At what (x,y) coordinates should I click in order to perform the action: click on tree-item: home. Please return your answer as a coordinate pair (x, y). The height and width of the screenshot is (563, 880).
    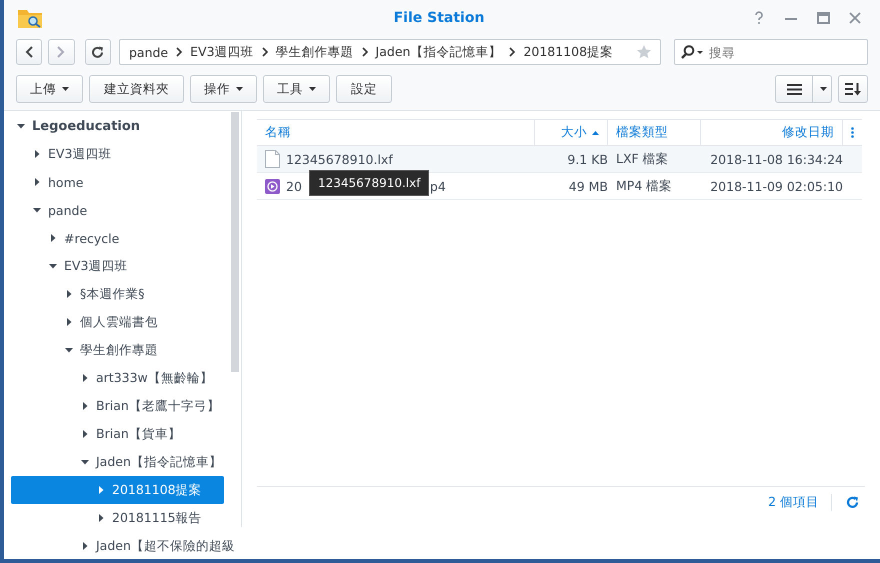
    Looking at the image, I should click on (117, 182).